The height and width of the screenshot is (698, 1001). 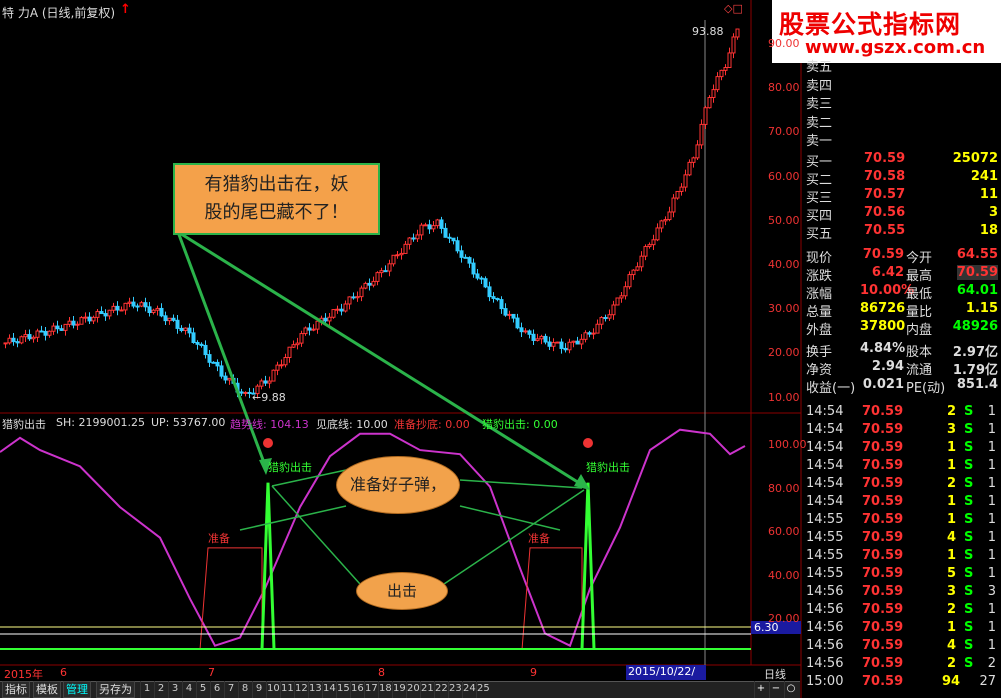 What do you see at coordinates (588, 566) in the screenshot?
I see `attack-signal-spike` at bounding box center [588, 566].